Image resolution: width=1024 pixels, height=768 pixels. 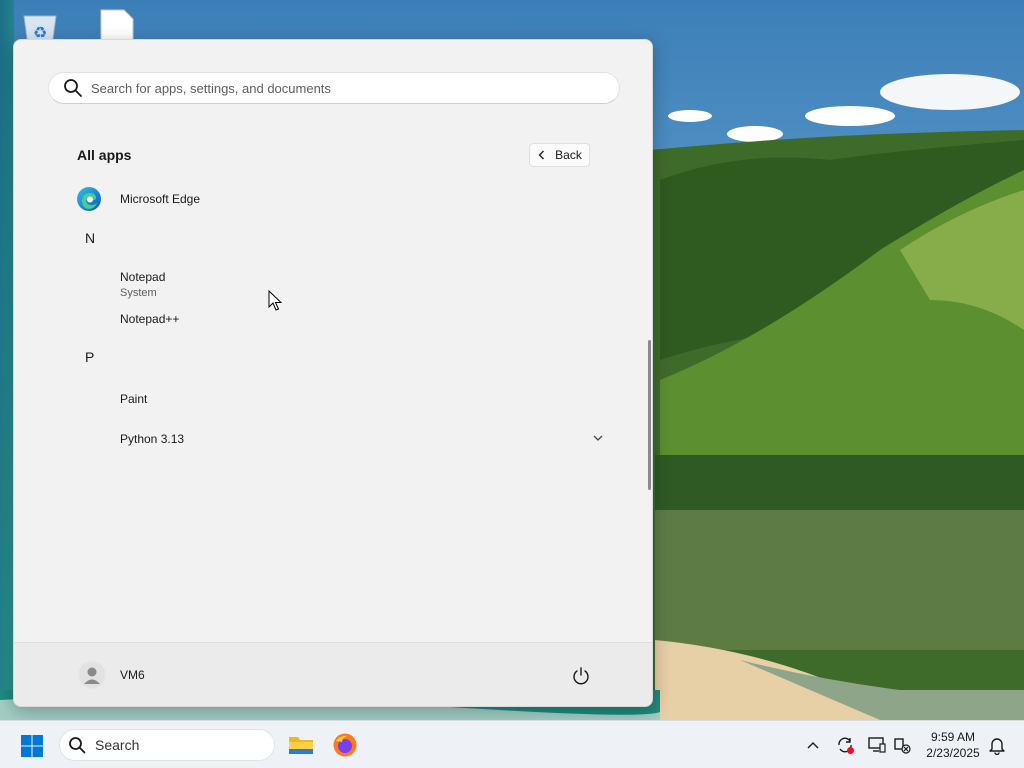 What do you see at coordinates (89, 199) in the screenshot?
I see `edge-icon` at bounding box center [89, 199].